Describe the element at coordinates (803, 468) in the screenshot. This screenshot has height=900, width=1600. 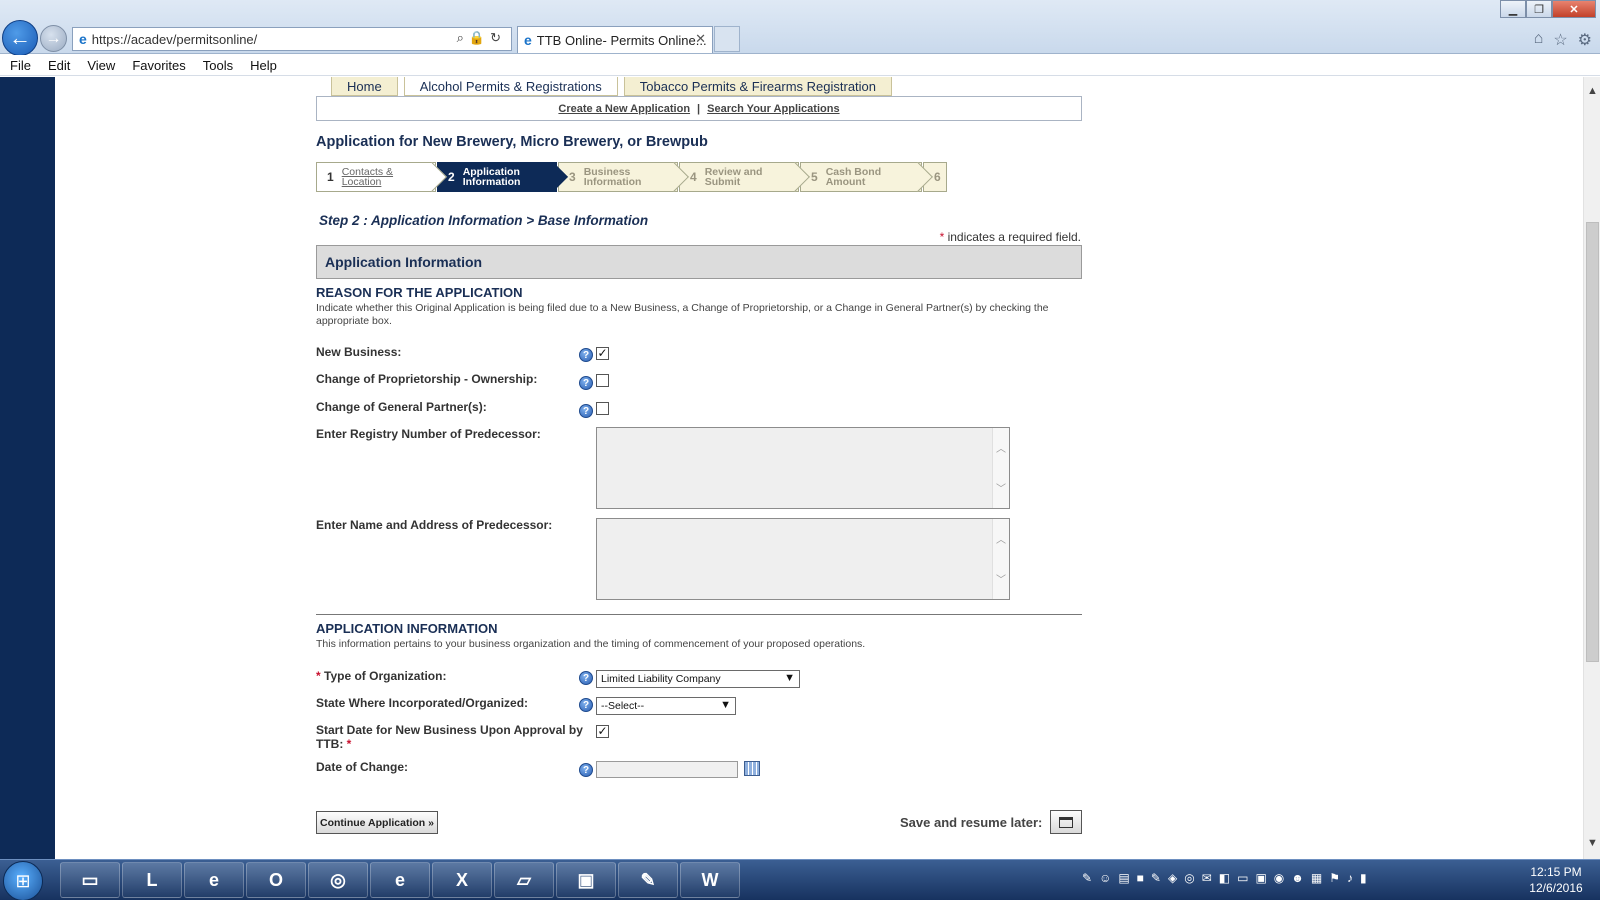
I see `registry-number-textarea: ︿ ﹀` at that location.